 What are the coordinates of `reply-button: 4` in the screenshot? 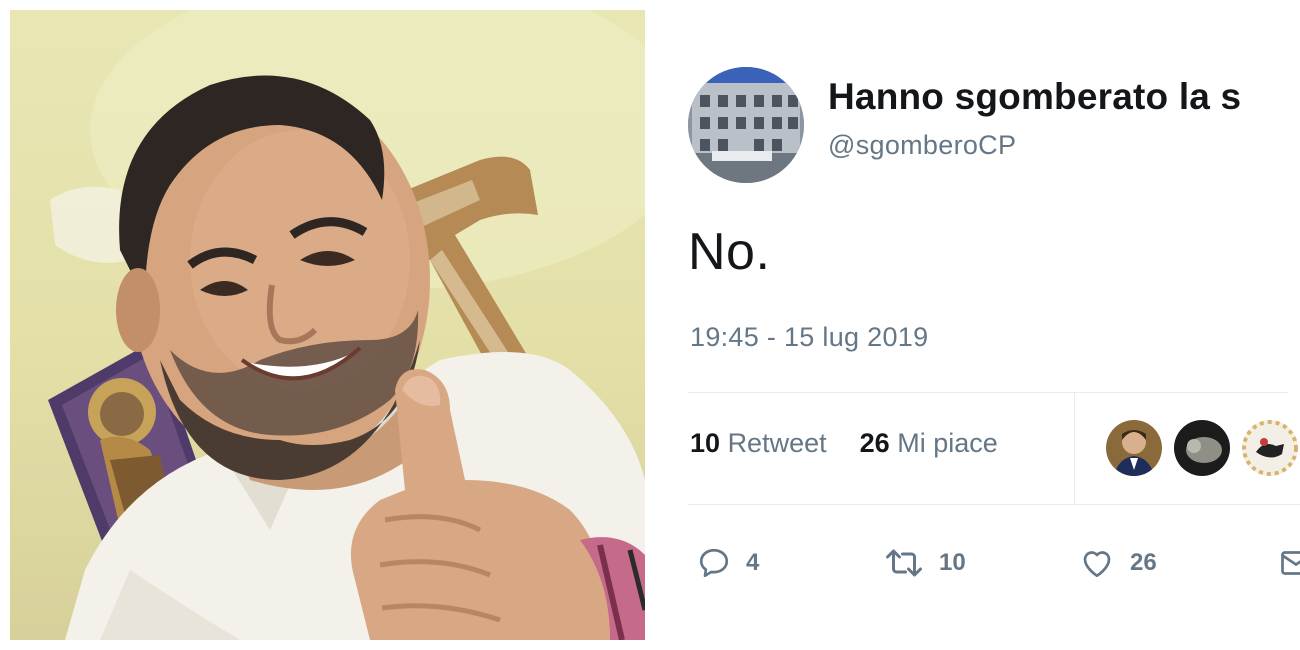 It's located at (727, 563).